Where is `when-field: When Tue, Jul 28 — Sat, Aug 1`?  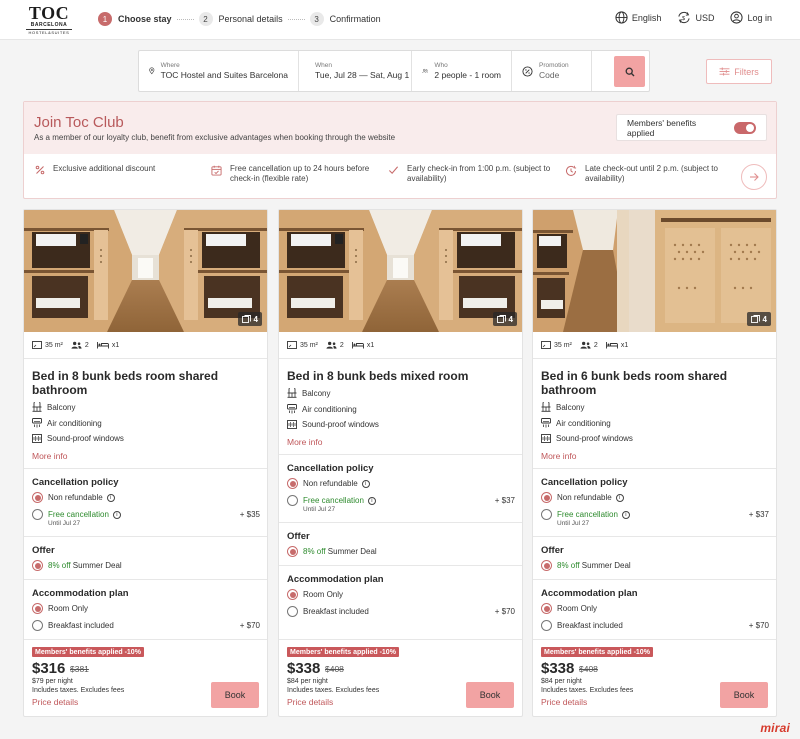
when-field: When Tue, Jul 28 — Sat, Aug 1 is located at coordinates (355, 71).